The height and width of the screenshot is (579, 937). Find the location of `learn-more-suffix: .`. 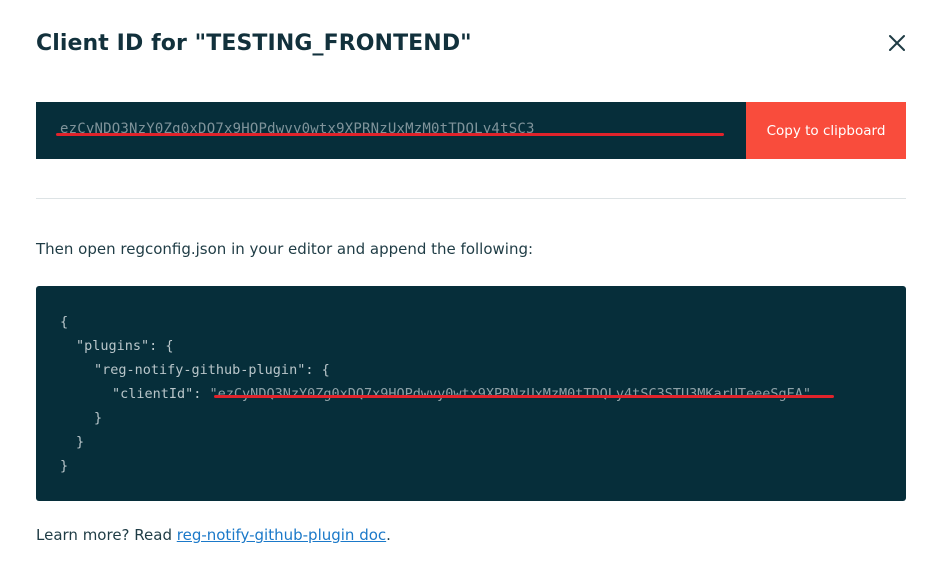

learn-more-suffix: . is located at coordinates (388, 535).